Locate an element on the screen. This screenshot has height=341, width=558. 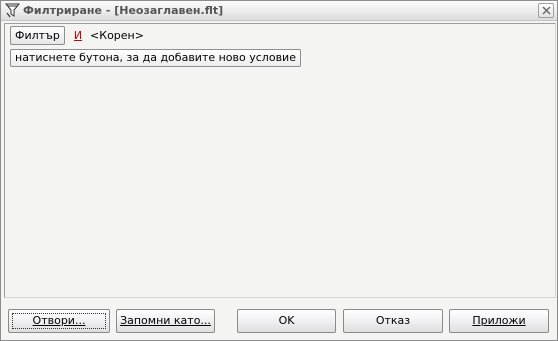
title-bar: Филтриране - [Неозаглавен.flt] is located at coordinates (279, 11).